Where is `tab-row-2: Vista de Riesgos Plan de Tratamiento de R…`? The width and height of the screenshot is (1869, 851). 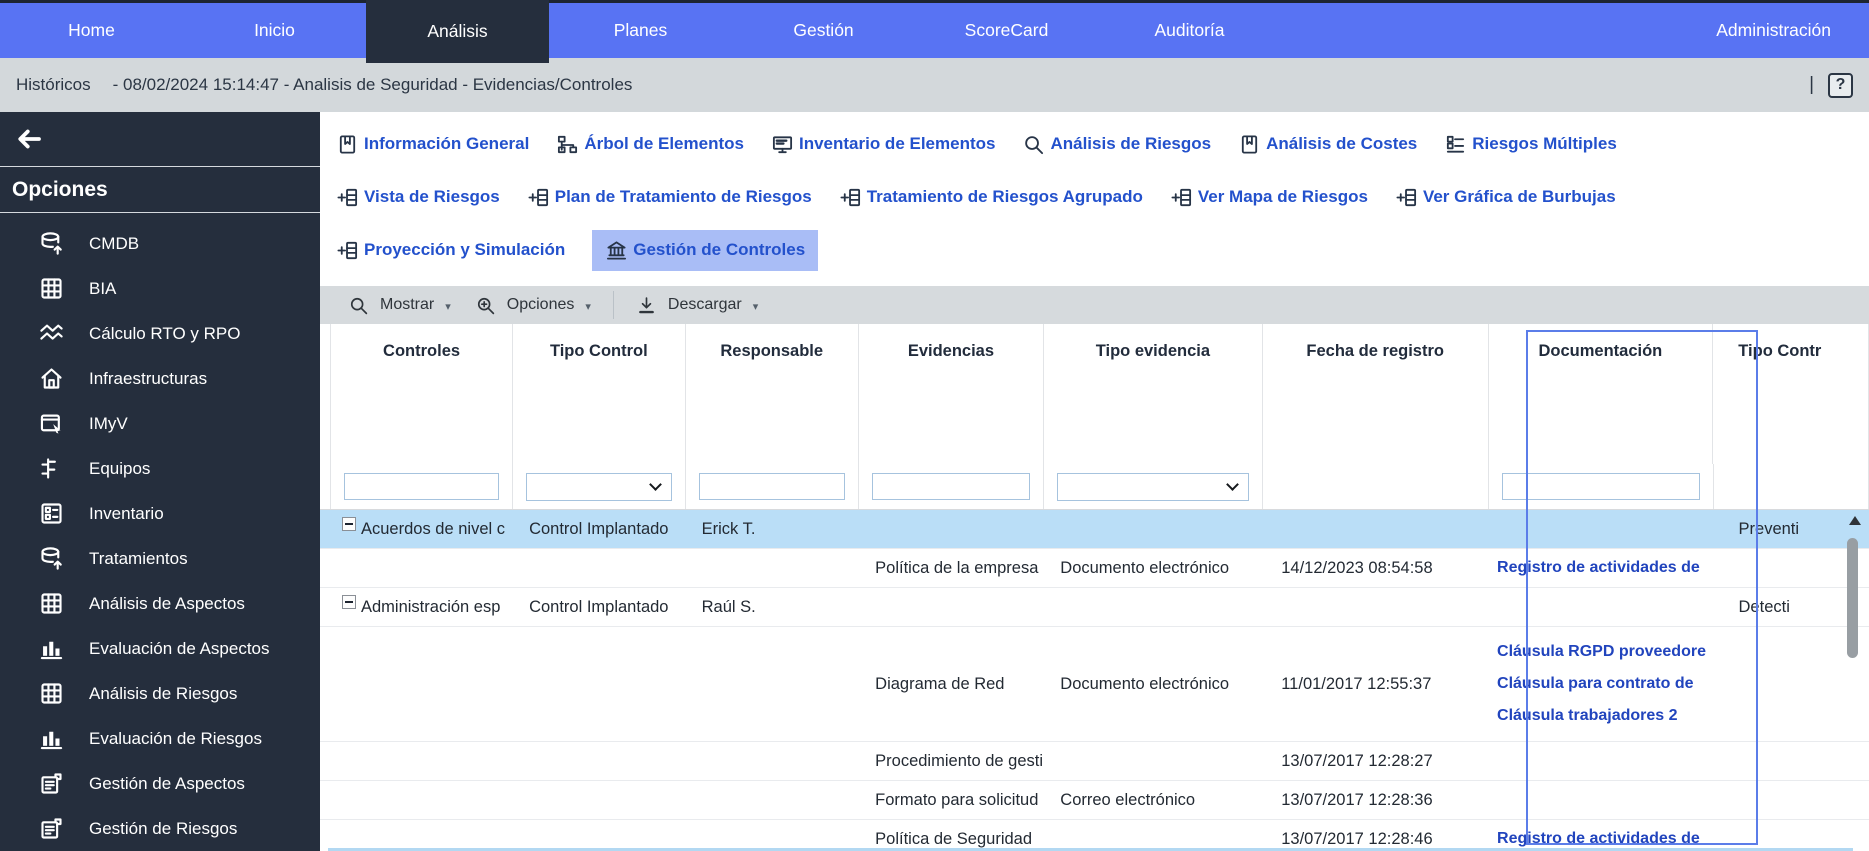 tab-row-2: Vista de Riesgos Plan de Tratamiento de R… is located at coordinates (1102, 197).